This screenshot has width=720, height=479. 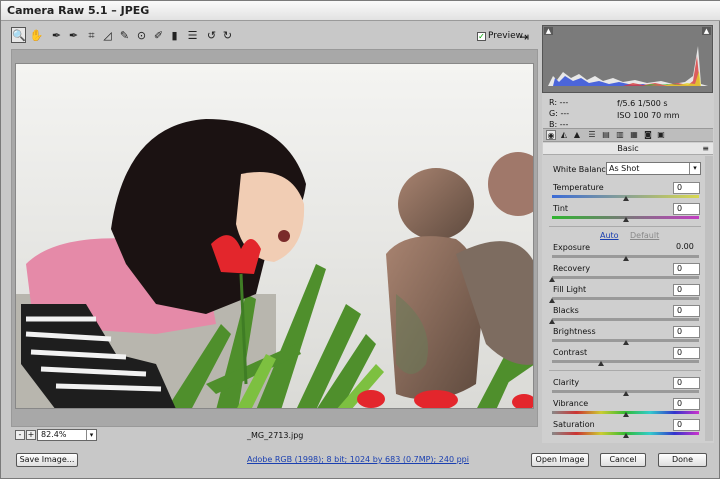 What do you see at coordinates (625, 319) in the screenshot?
I see `blacks-slider` at bounding box center [625, 319].